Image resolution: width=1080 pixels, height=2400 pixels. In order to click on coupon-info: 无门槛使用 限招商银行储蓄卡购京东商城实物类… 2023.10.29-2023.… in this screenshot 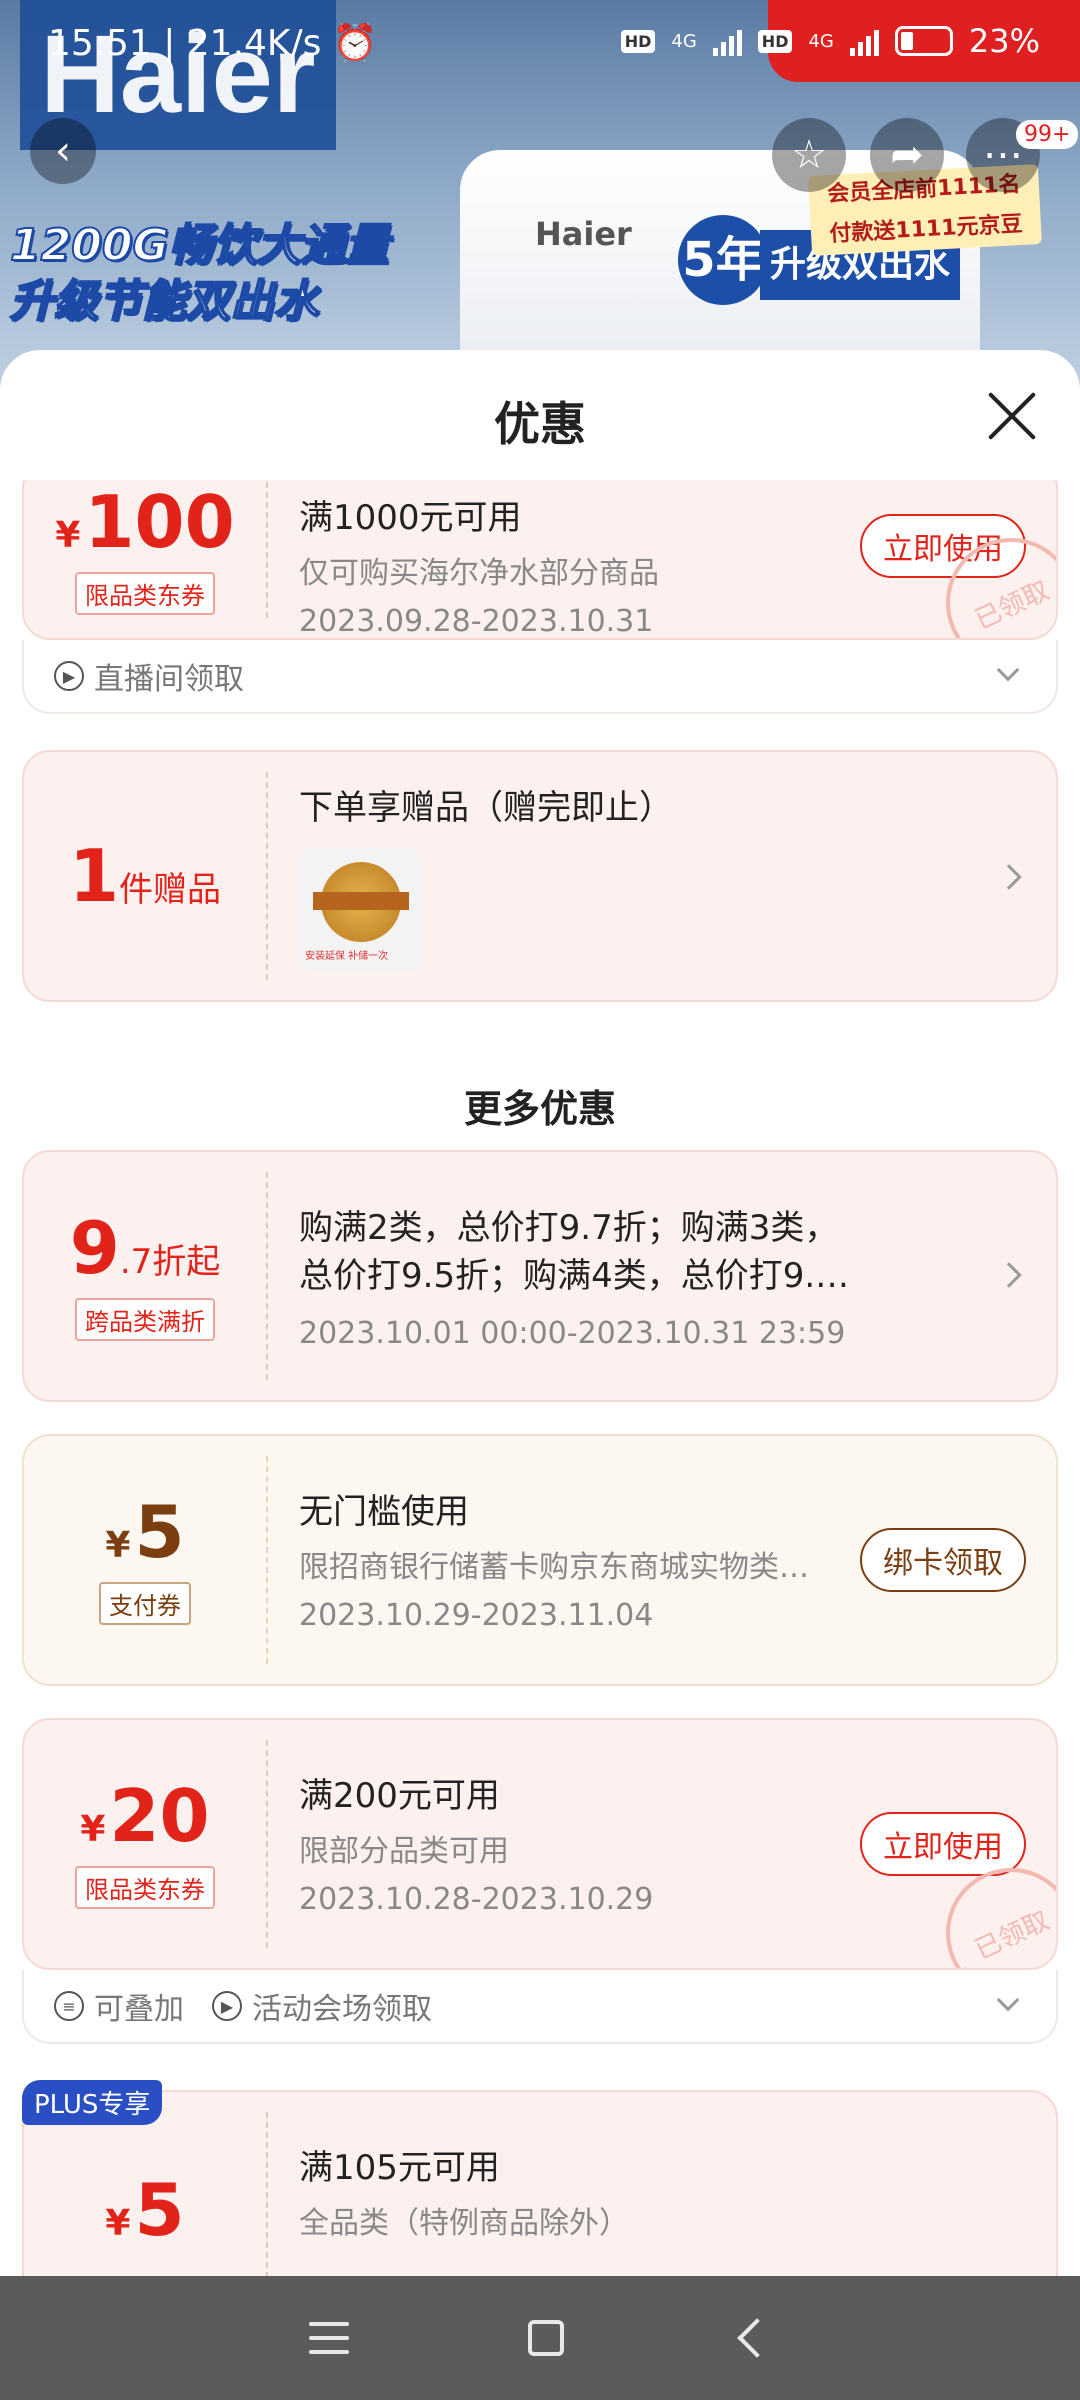, I will do `click(677, 1560)`.